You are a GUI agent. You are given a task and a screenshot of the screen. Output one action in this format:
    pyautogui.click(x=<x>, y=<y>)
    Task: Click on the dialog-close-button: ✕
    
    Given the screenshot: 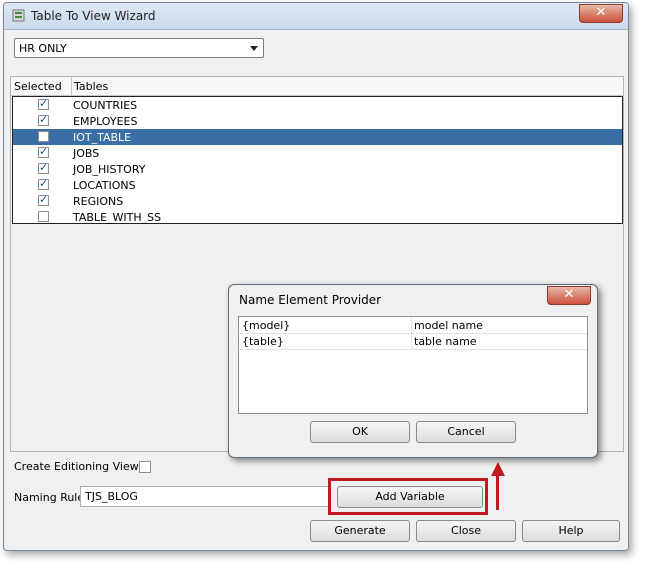 What is the action you would take?
    pyautogui.click(x=569, y=295)
    